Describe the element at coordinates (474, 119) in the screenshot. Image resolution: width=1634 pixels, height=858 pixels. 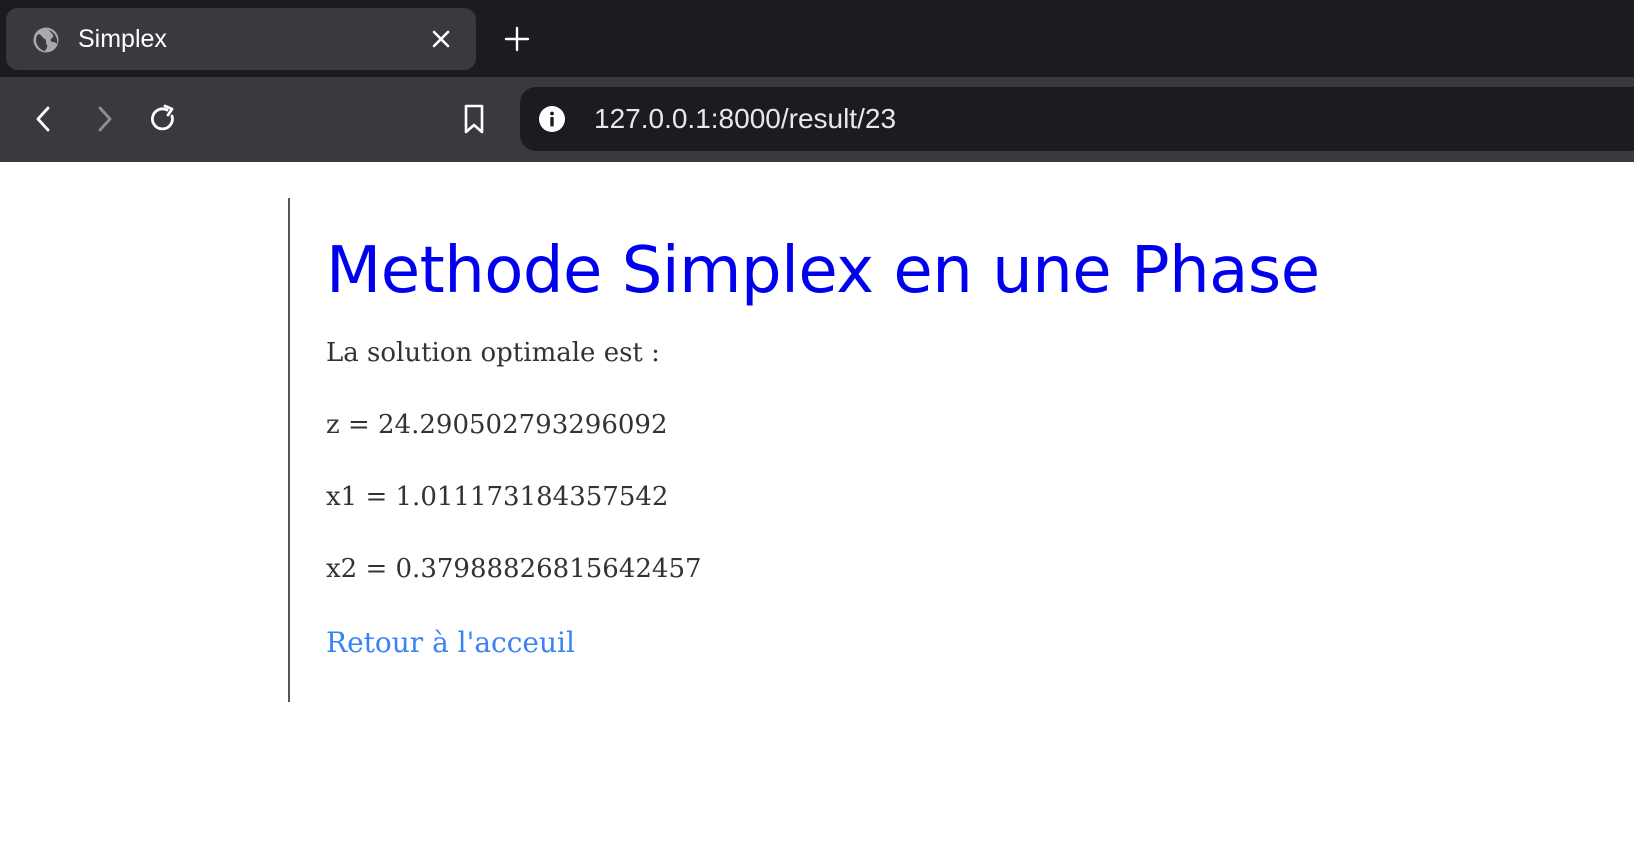
I see `bookmark-icon` at that location.